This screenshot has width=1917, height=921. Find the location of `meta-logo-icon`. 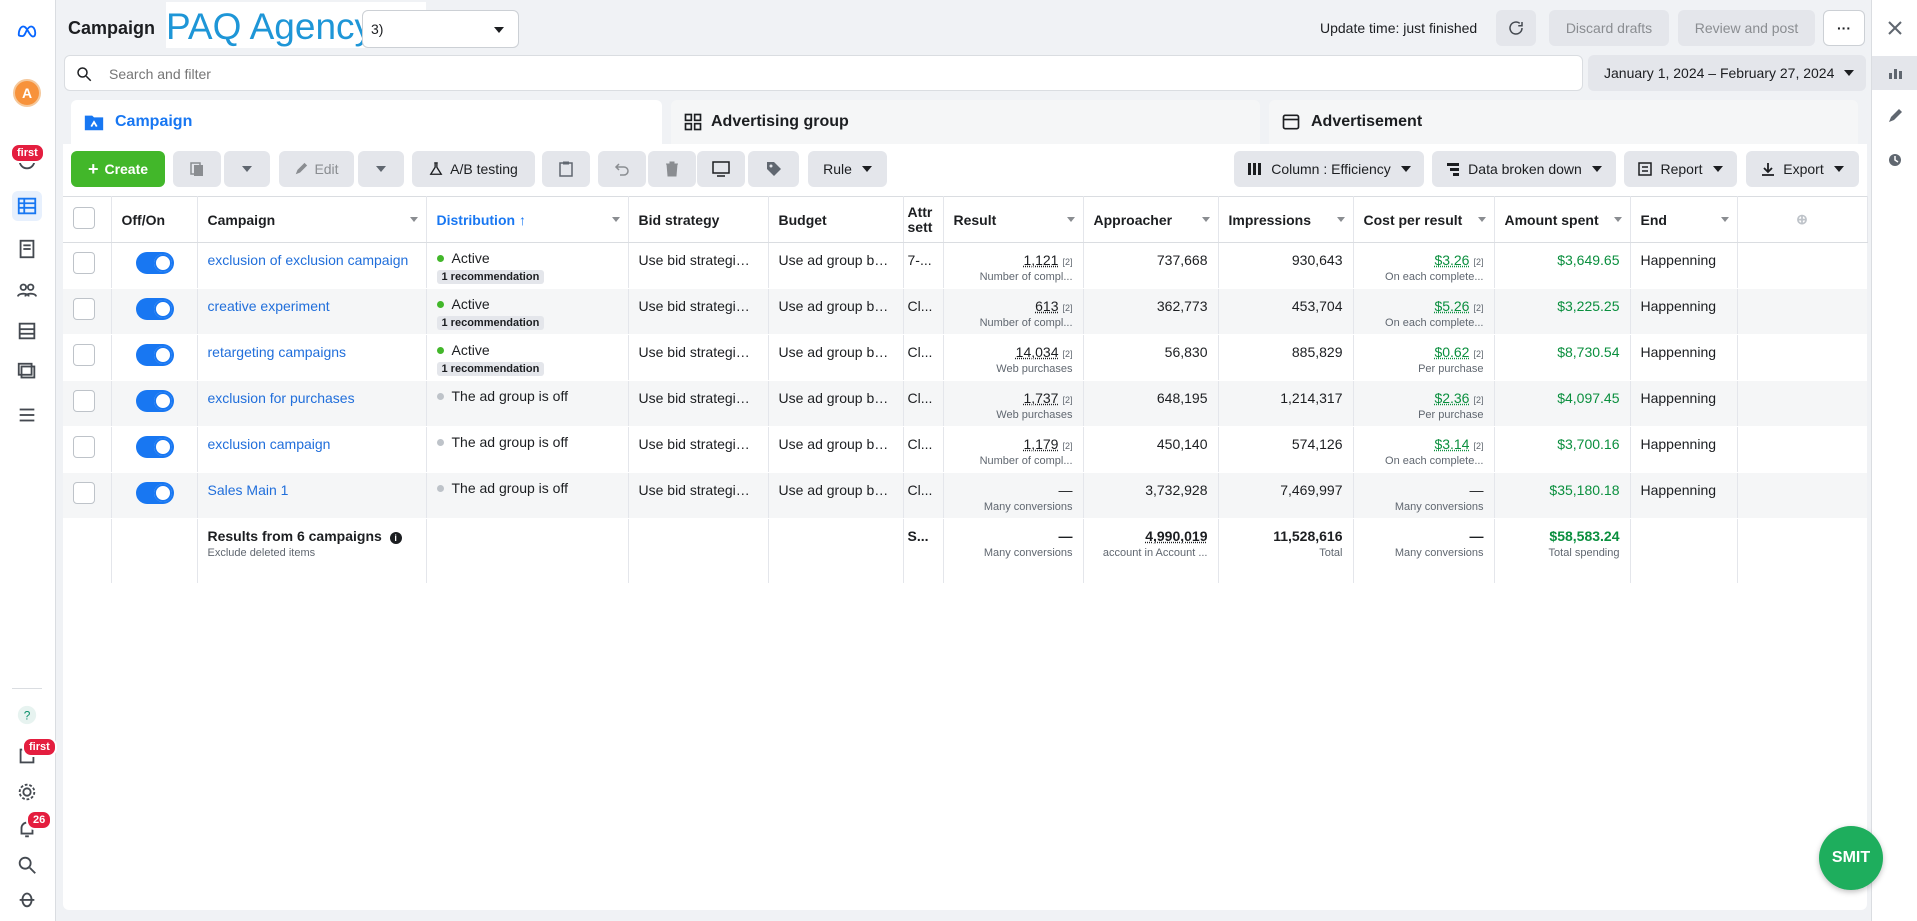

meta-logo-icon is located at coordinates (27, 32).